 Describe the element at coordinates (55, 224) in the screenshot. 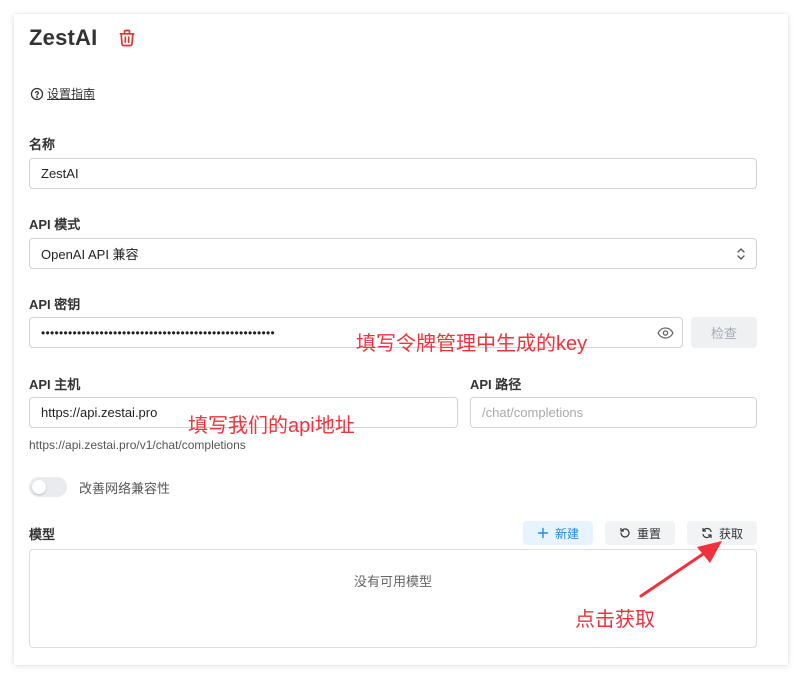

I see `api-mode-label: API 模式` at that location.